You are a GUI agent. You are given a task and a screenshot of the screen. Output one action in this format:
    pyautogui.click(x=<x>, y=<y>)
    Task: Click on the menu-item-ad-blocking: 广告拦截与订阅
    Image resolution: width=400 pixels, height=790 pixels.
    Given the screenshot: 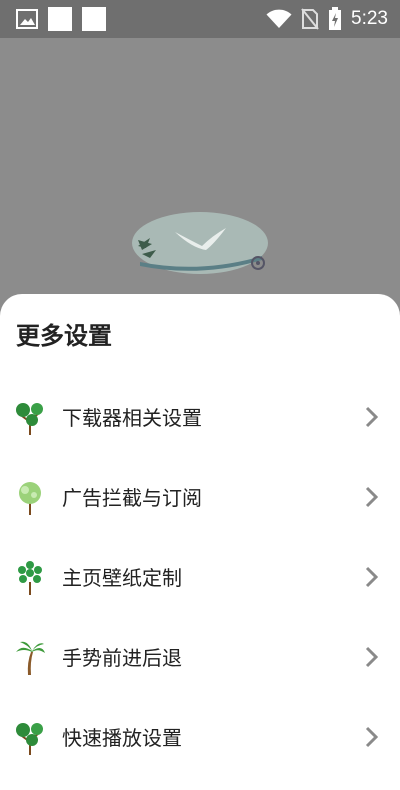 What is the action you would take?
    pyautogui.click(x=200, y=496)
    